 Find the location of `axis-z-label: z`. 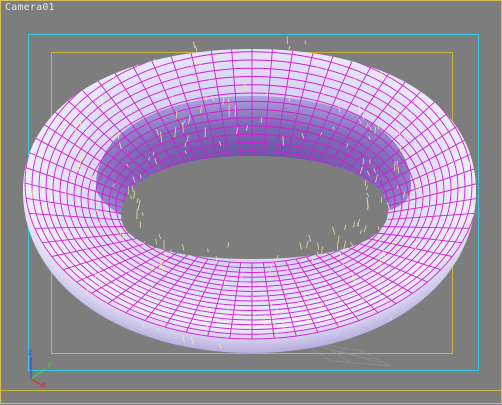

axis-z-label: z is located at coordinates (30, 352).